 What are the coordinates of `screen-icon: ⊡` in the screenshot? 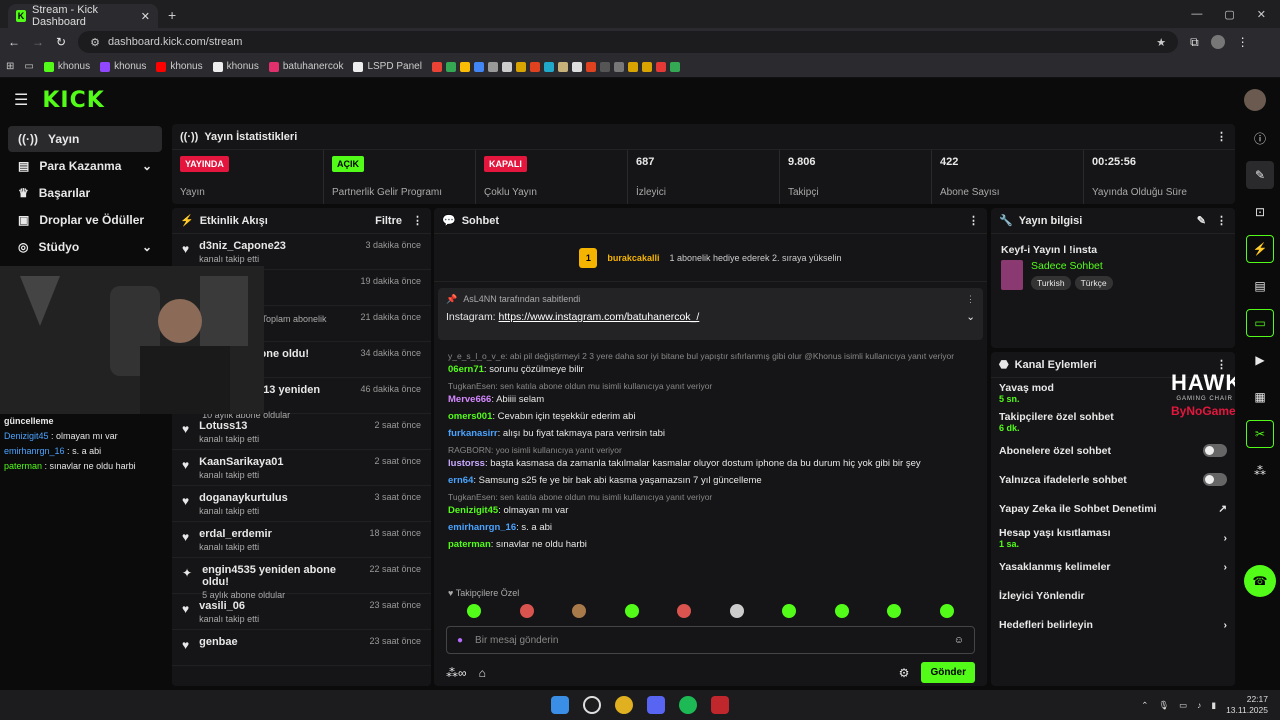 It's located at (1260, 212).